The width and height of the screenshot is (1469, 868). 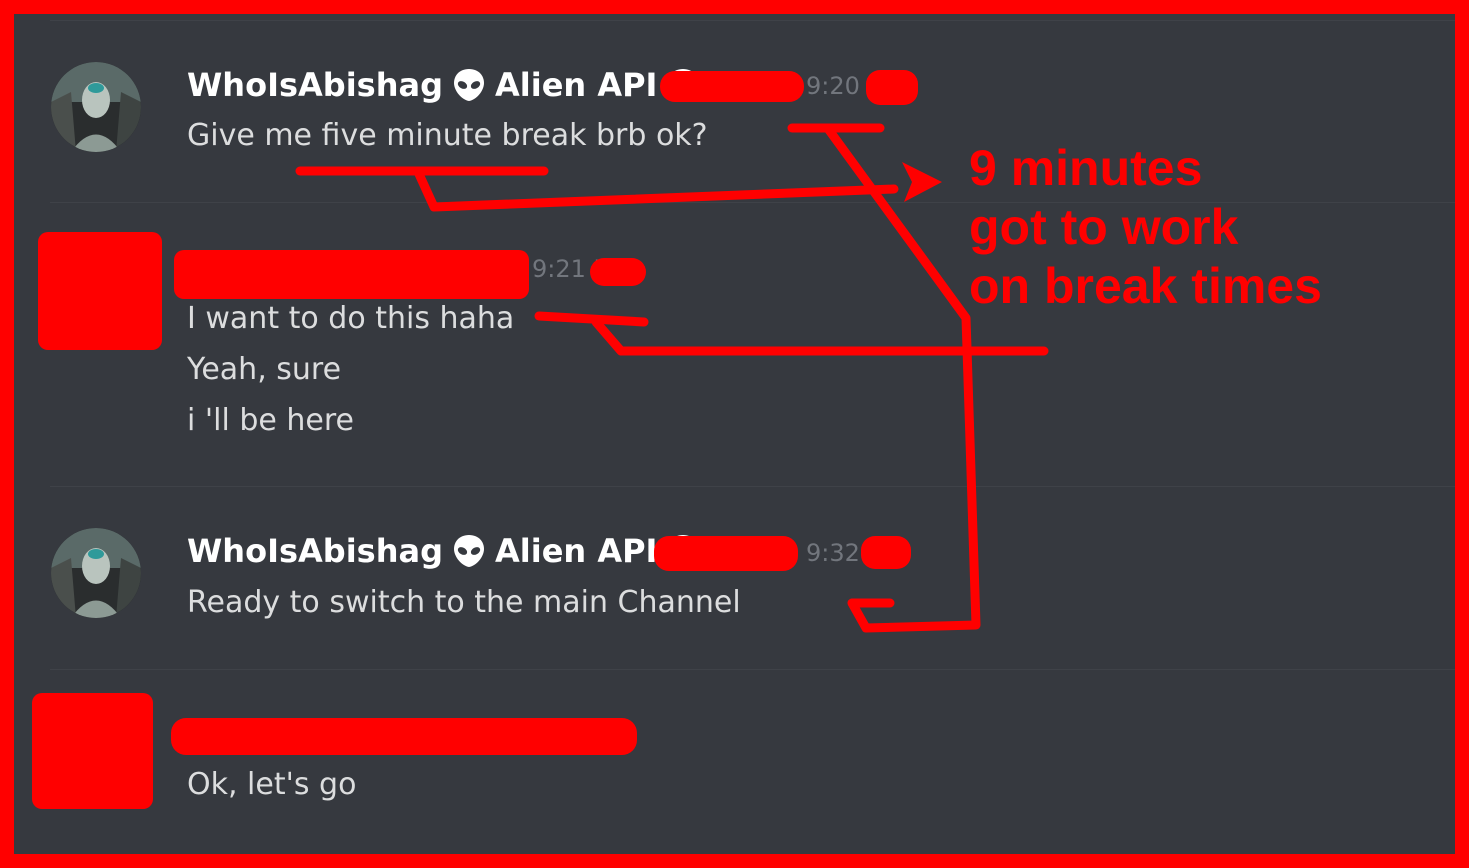 I want to click on annotation-note: 9 minutes got to work on break times, so click(x=1145, y=227).